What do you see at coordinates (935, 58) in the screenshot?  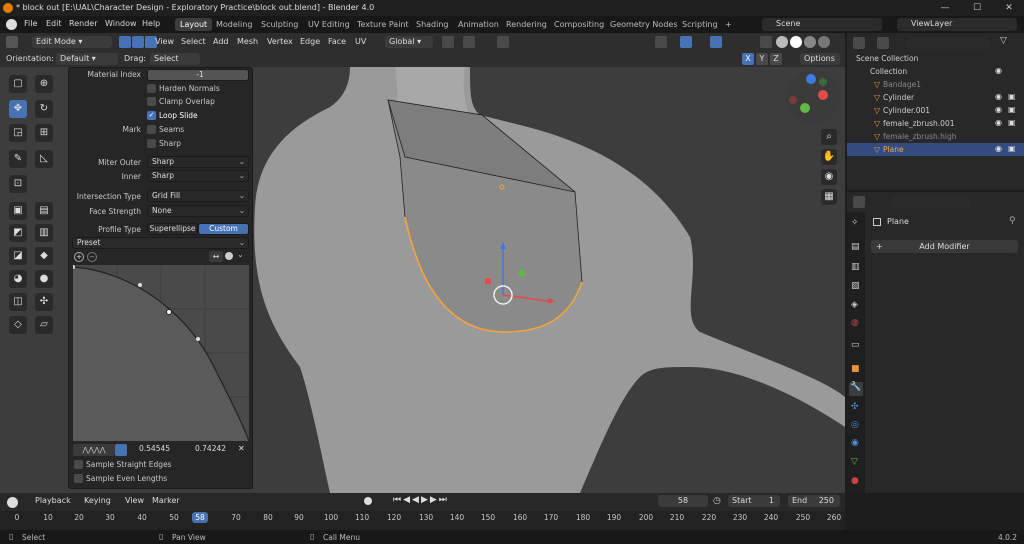 I see `scene-collection-row: Scene Collection` at bounding box center [935, 58].